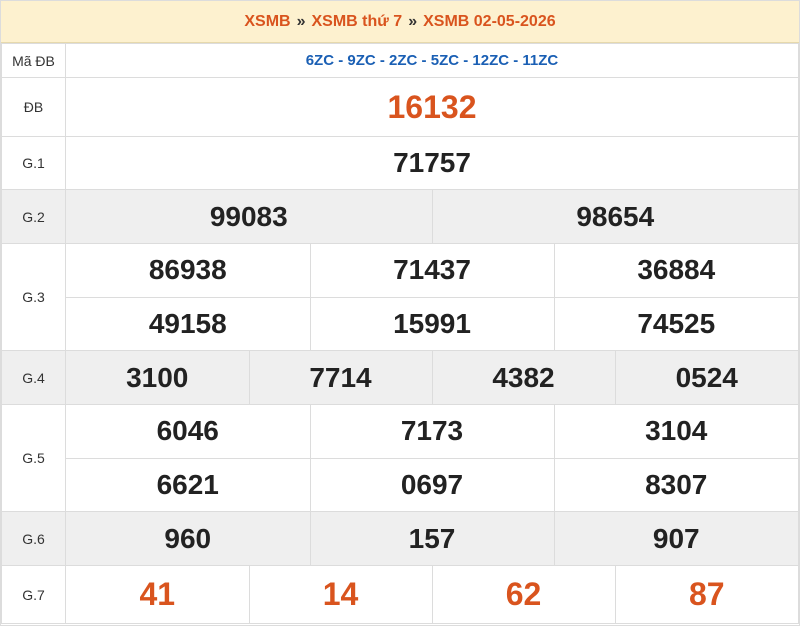 This screenshot has height=626, width=800. I want to click on prize-number: 6046, so click(187, 431).